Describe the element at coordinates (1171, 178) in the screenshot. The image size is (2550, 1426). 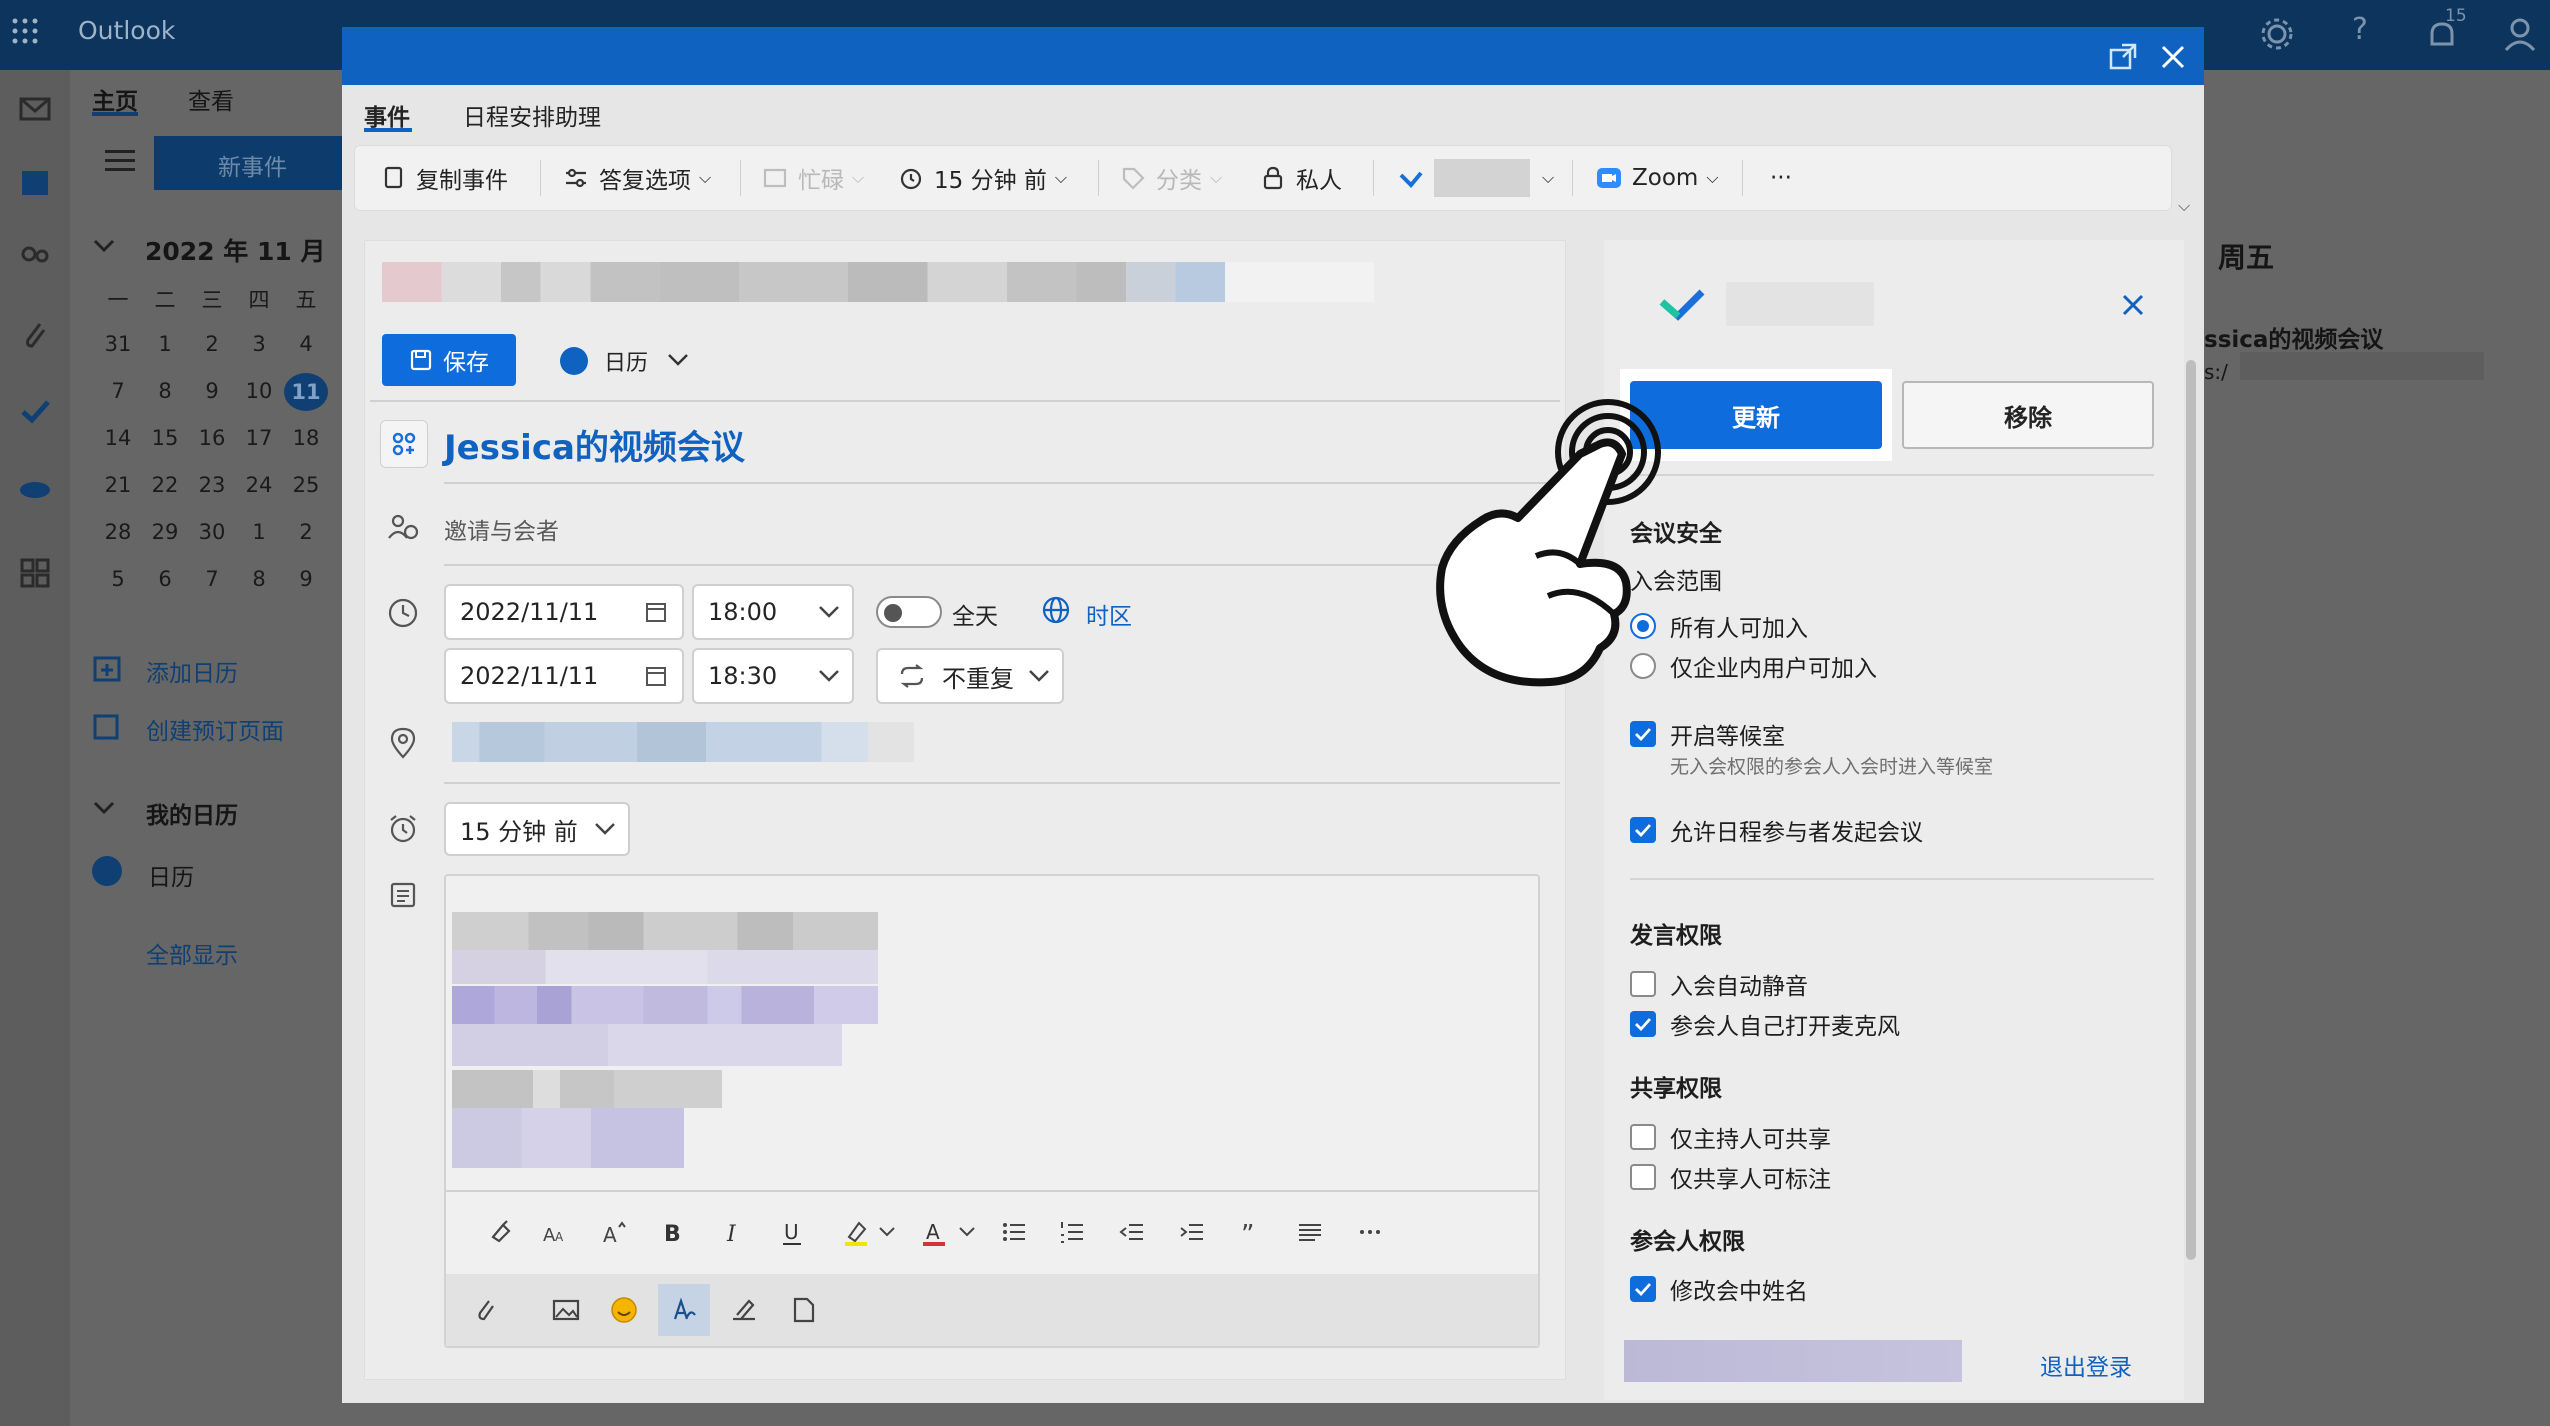
I see `categorize-button: 分类 ⌵` at that location.